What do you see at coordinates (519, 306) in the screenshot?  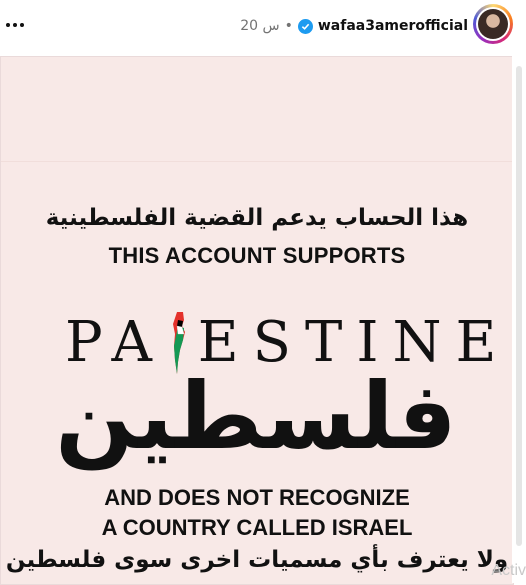 I see `scroll-thumb` at bounding box center [519, 306].